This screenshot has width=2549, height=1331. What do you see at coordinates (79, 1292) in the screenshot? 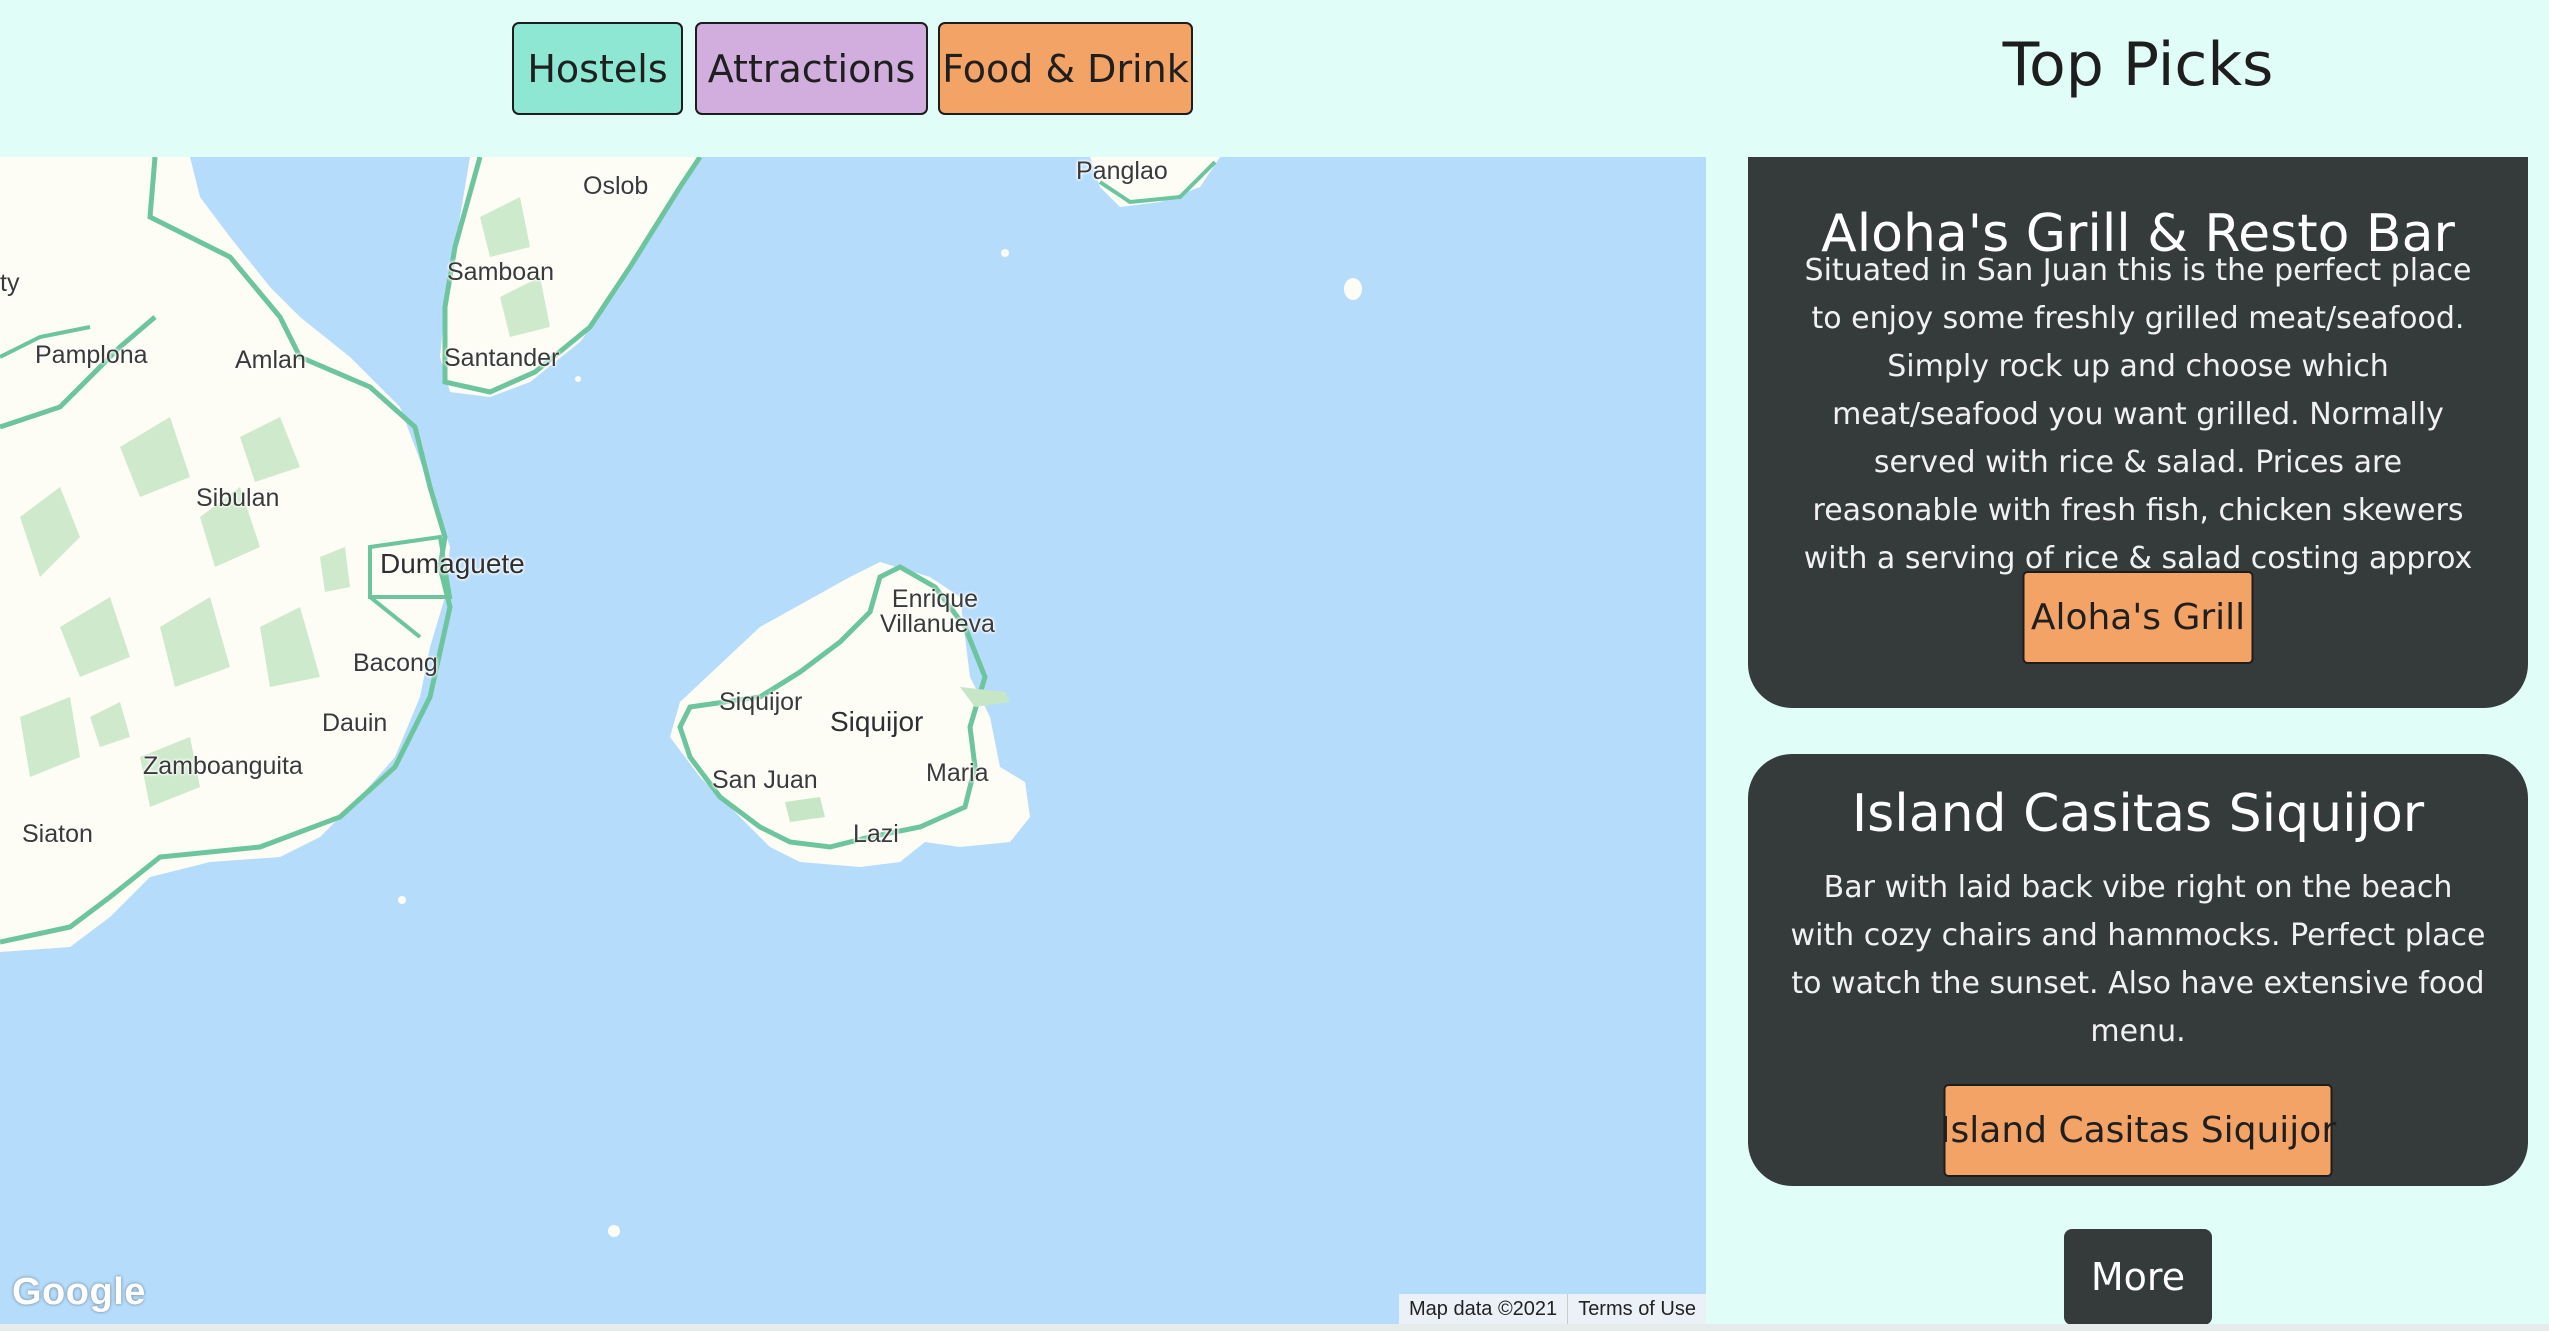
I see `google-logo: Google` at bounding box center [79, 1292].